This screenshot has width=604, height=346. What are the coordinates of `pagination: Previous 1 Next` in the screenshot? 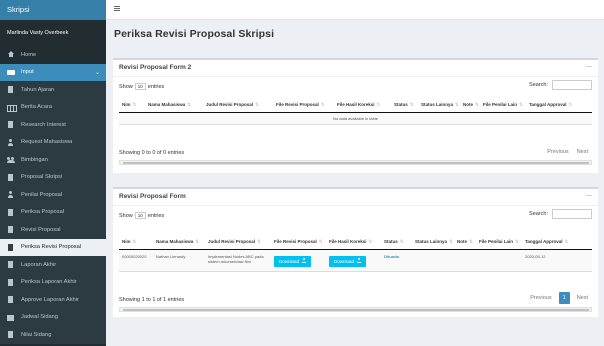 It's located at (559, 298).